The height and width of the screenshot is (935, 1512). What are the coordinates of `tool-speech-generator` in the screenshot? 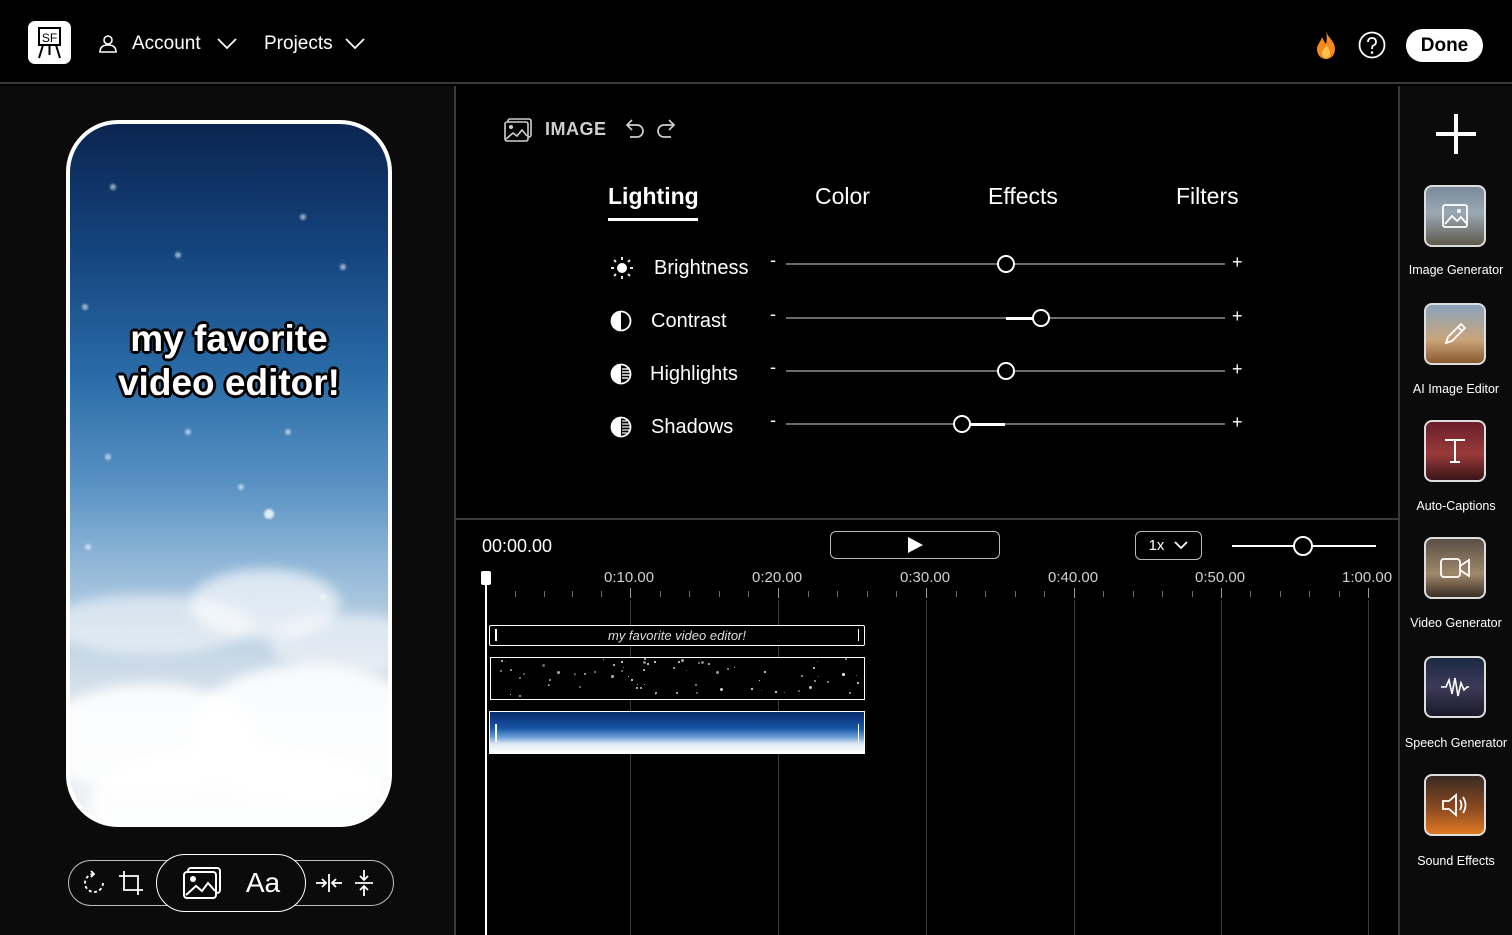 It's located at (1455, 687).